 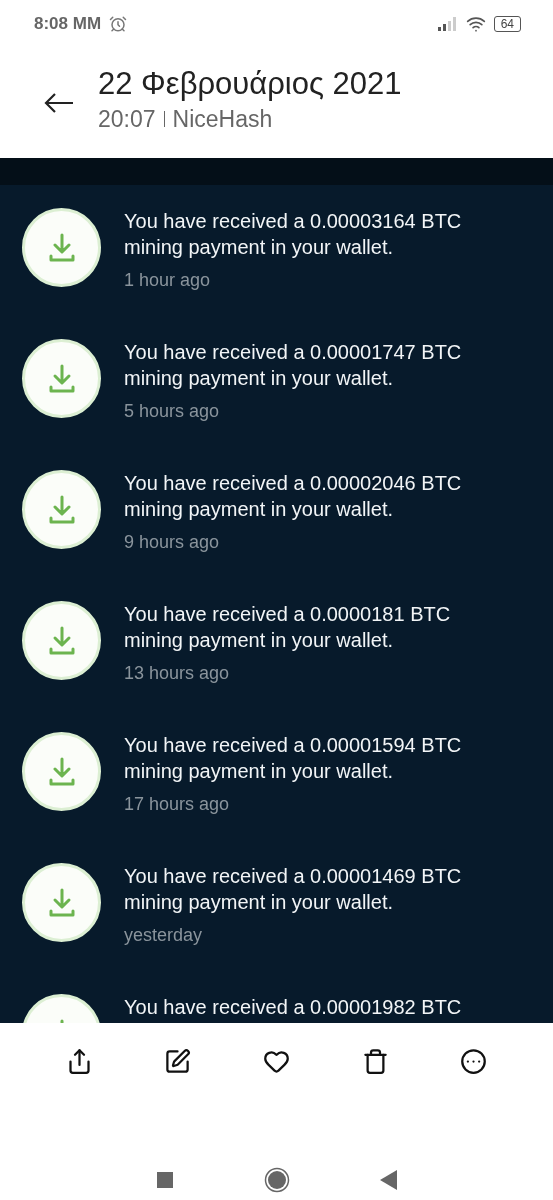 I want to click on home-icon, so click(x=276, y=1180).